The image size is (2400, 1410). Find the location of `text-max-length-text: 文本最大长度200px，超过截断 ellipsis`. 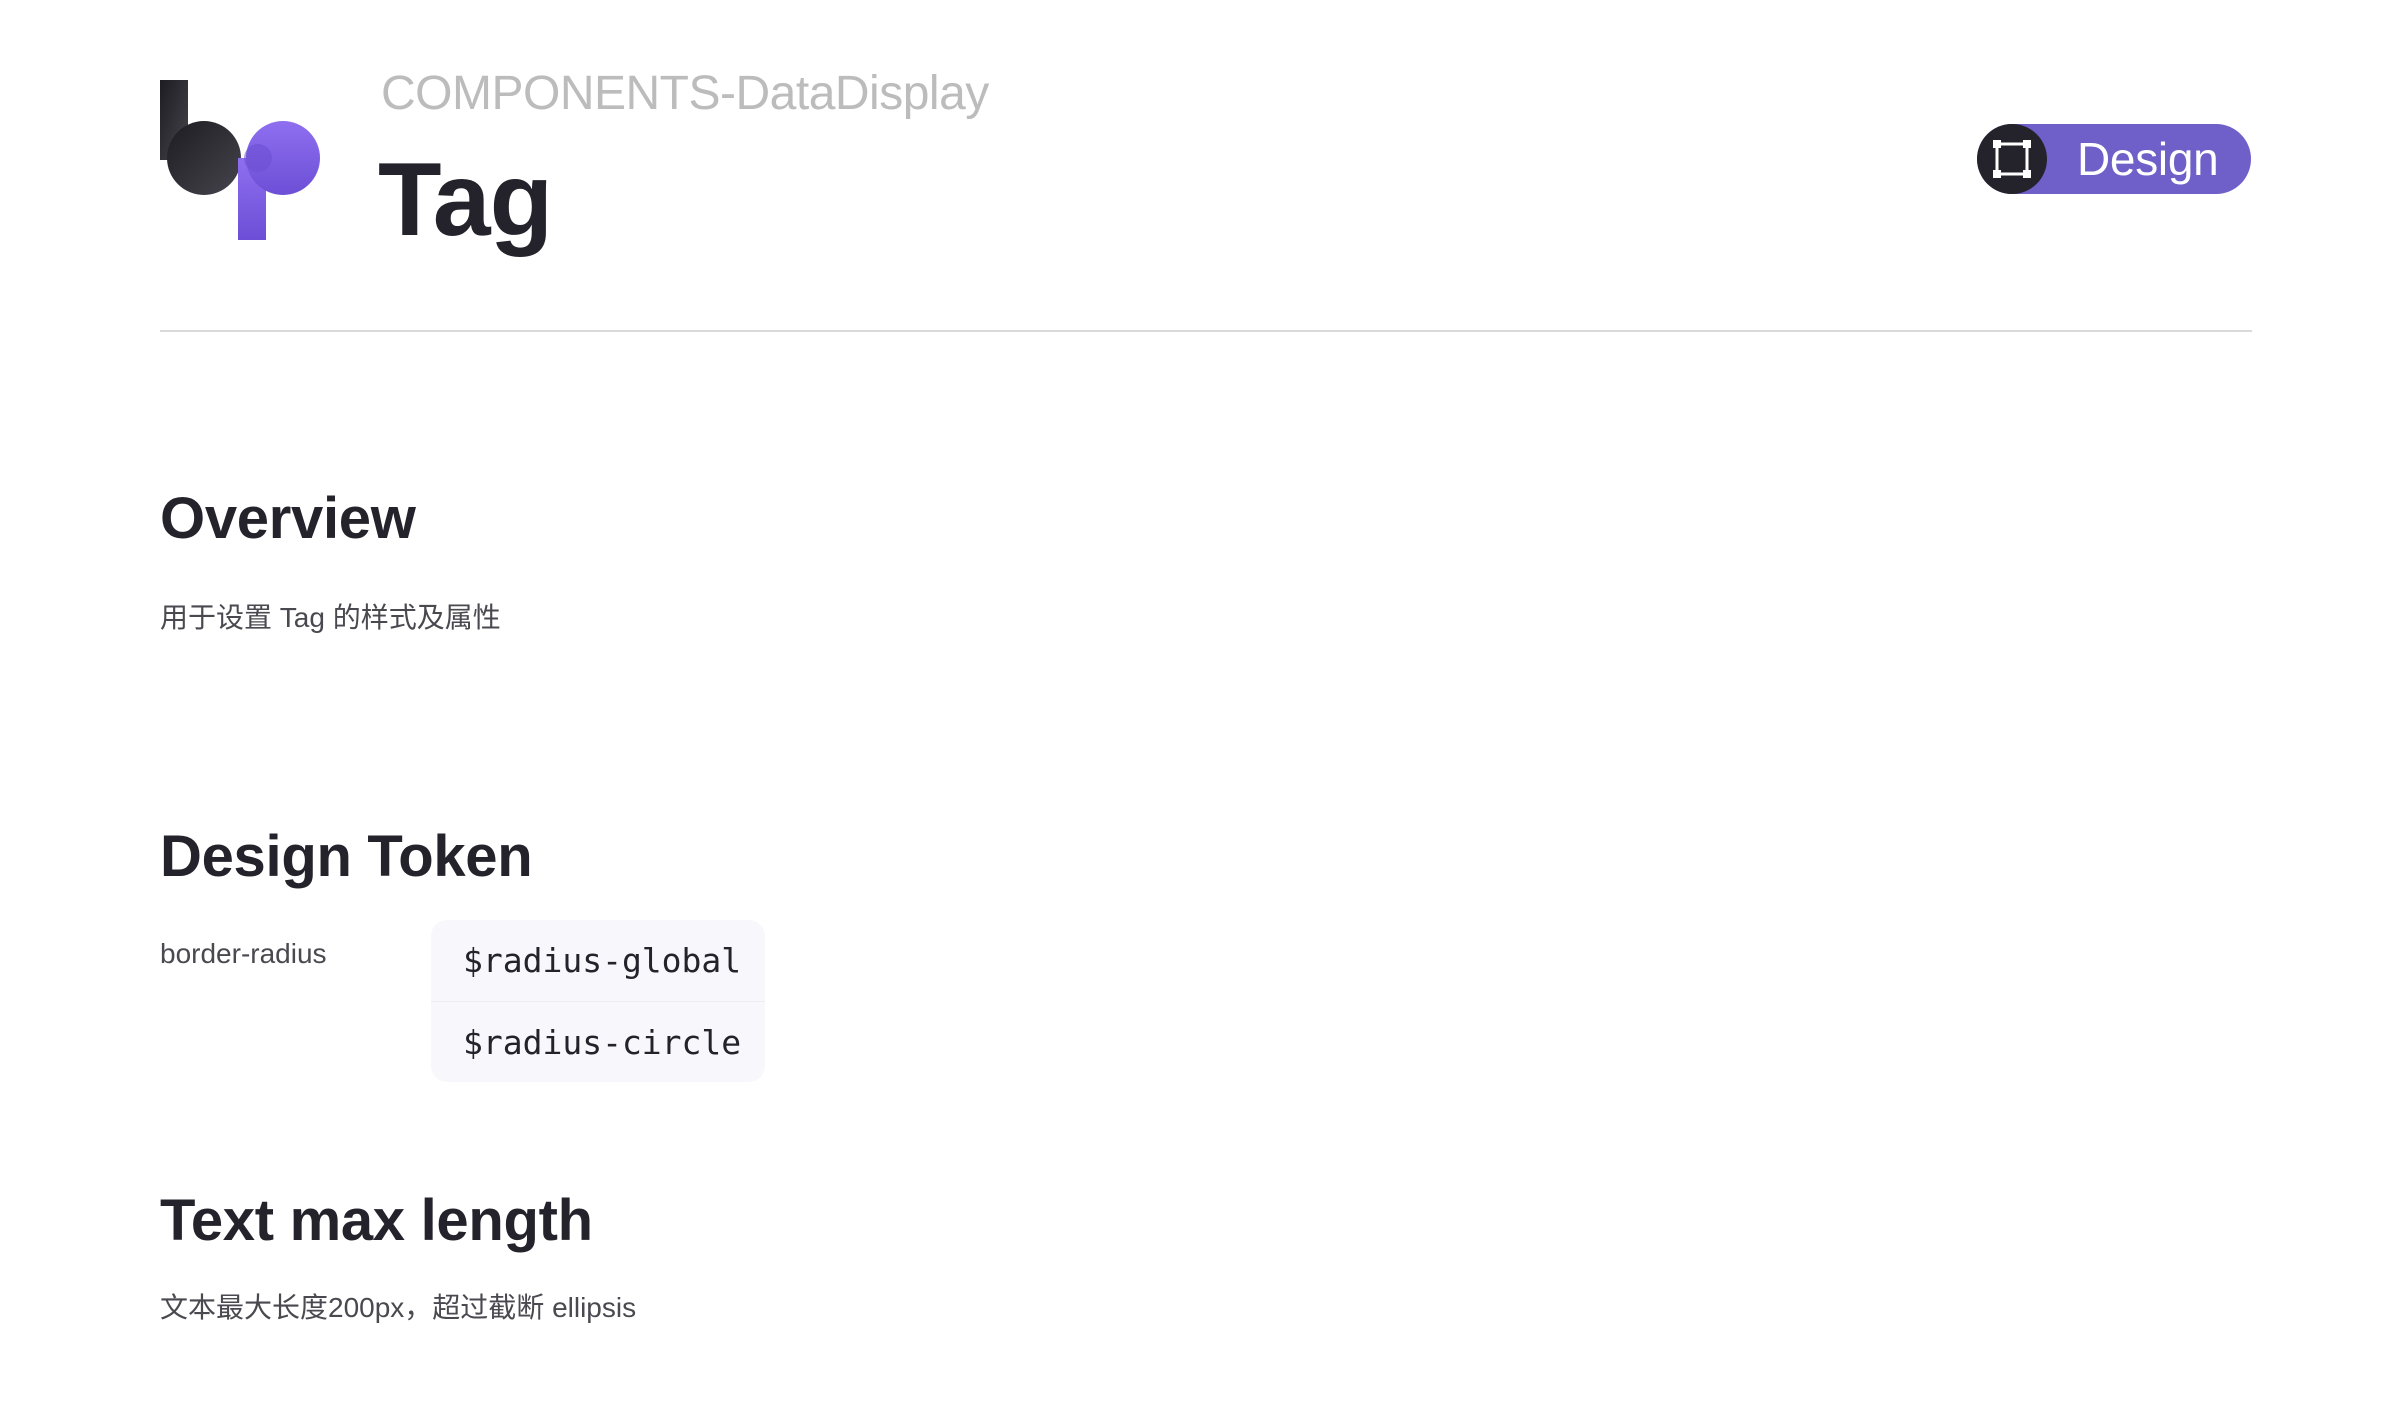

text-max-length-text: 文本最大长度200px，超过截断 ellipsis is located at coordinates (398, 1307).